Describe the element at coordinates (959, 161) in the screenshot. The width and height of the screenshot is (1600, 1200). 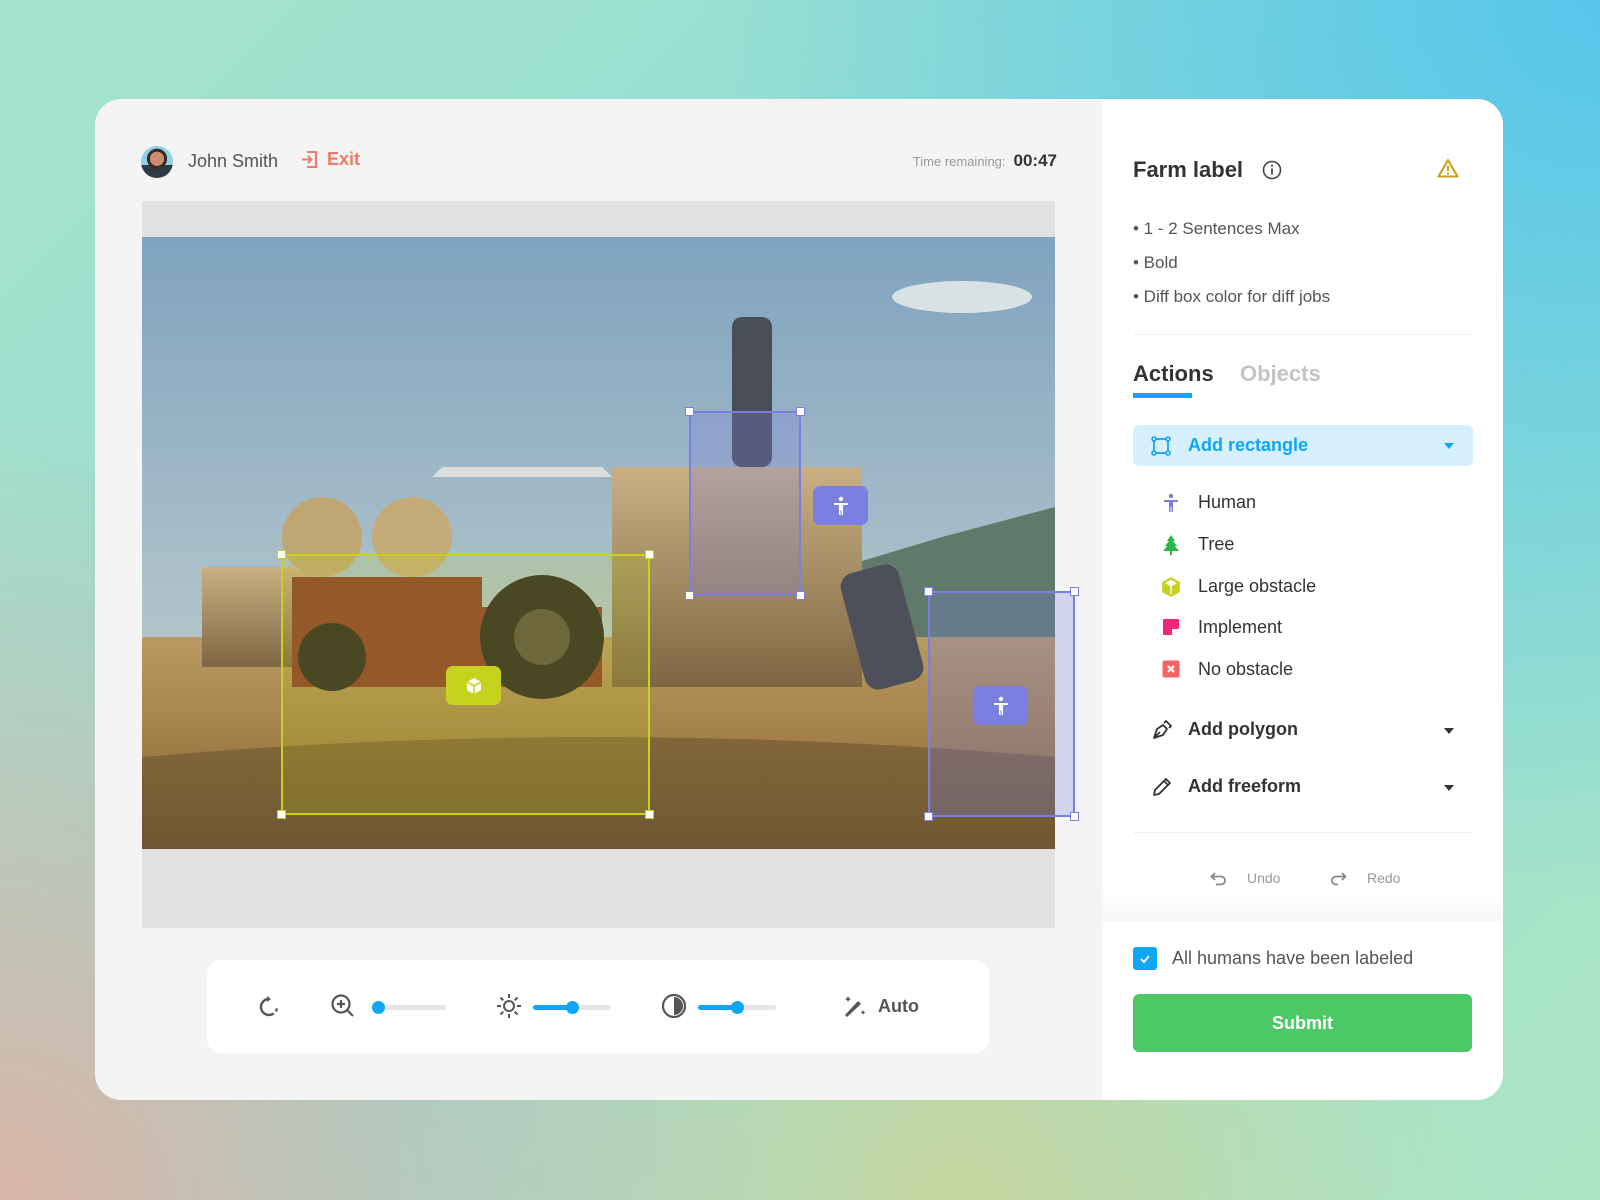
I see `timer-label: Time remaining:` at that location.